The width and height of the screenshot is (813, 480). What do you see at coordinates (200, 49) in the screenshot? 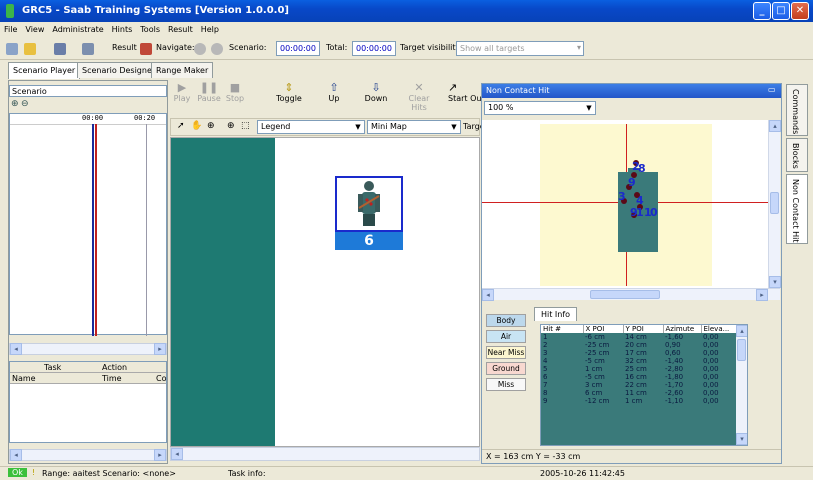
I see `navigate-back-icon` at bounding box center [200, 49].